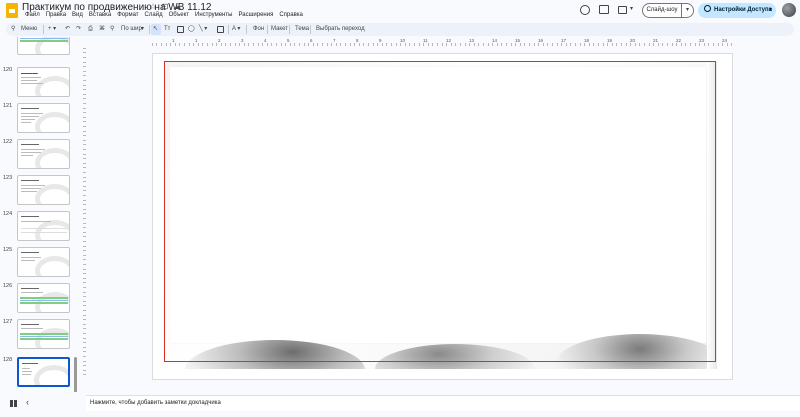 This screenshot has width=800, height=417. I want to click on menu-insert: Вставка, so click(100, 15).